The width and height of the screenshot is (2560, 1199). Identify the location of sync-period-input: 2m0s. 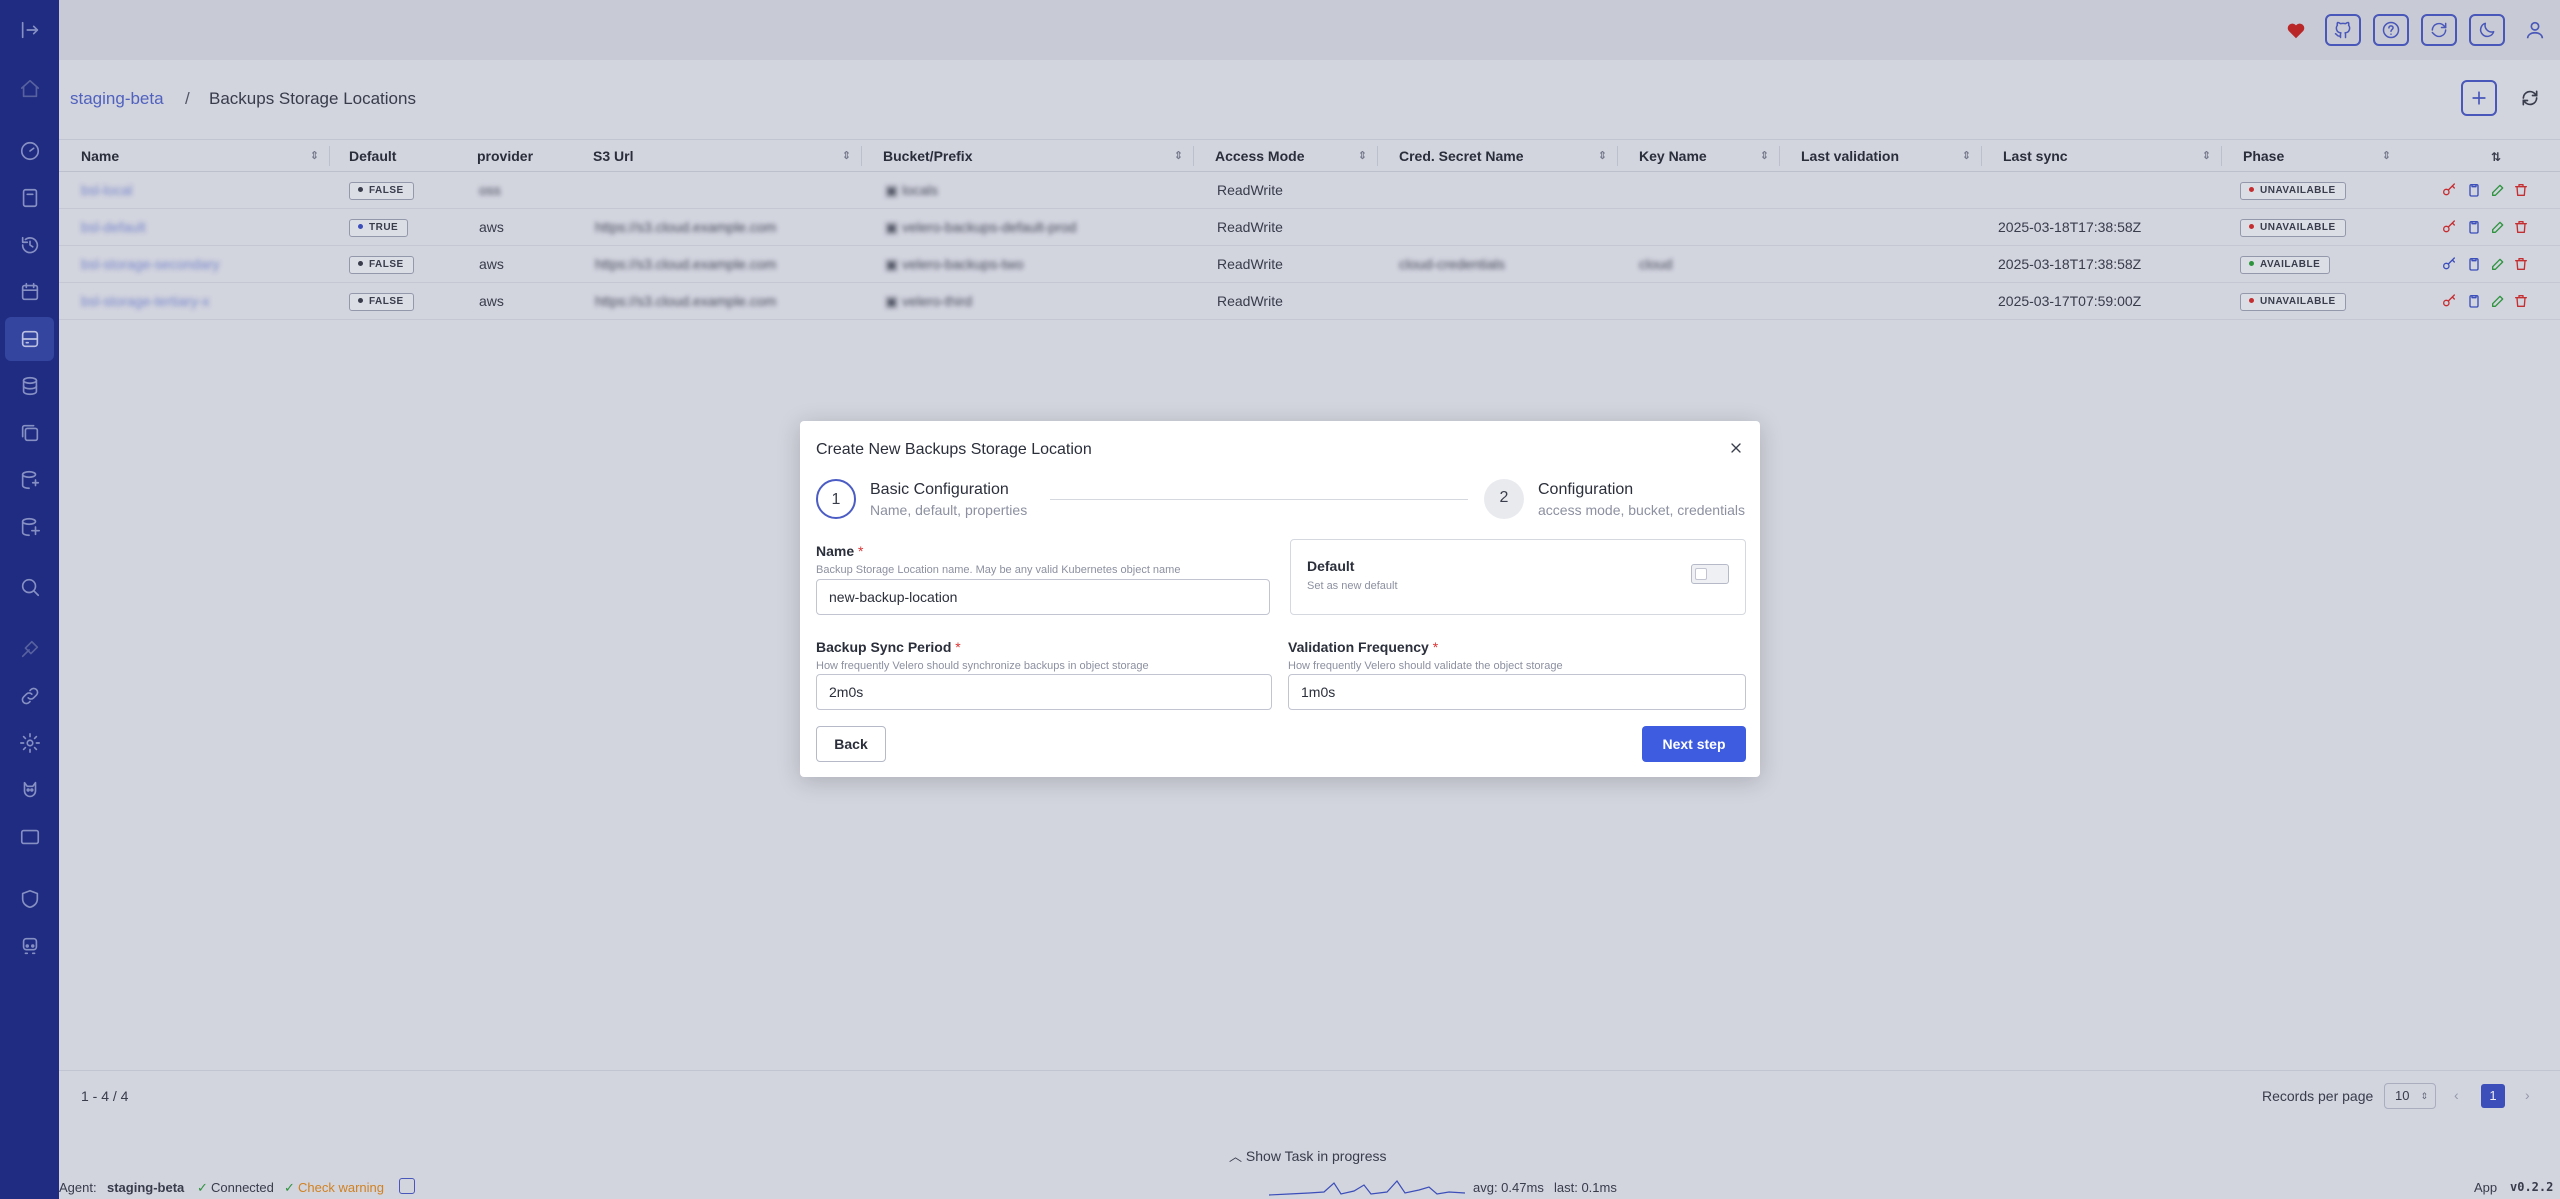
(1044, 692).